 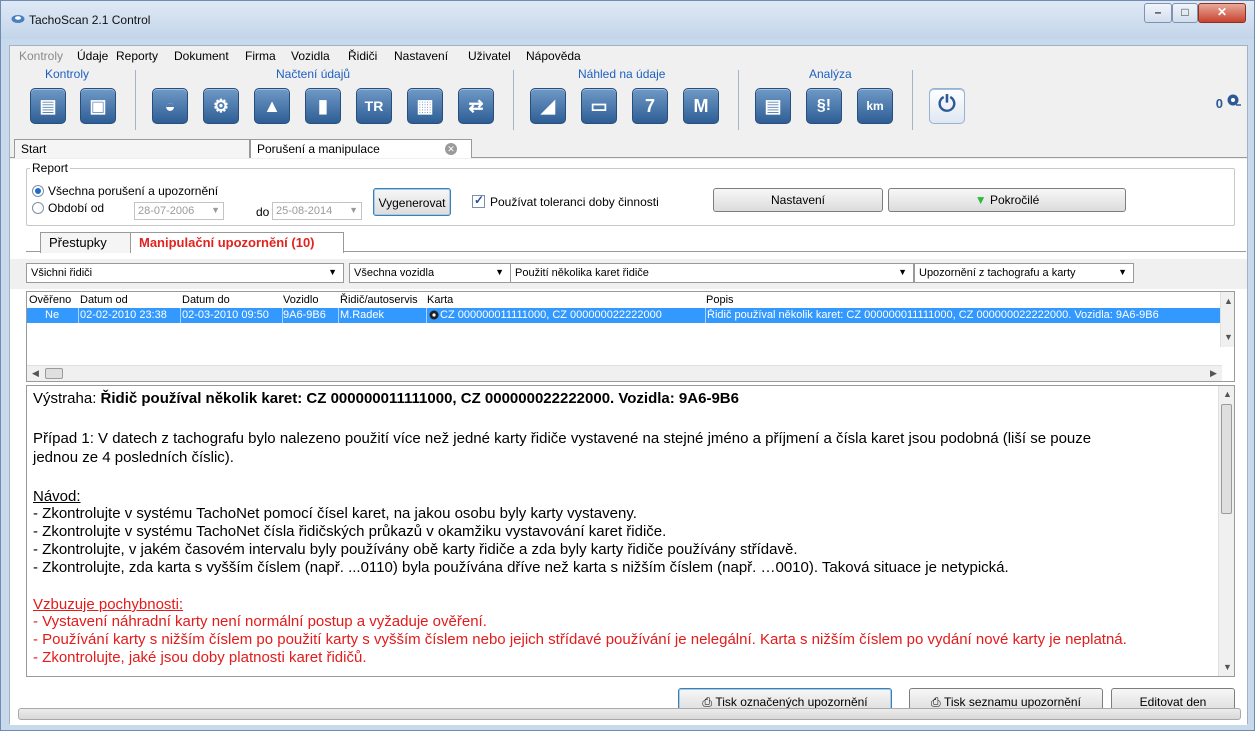 What do you see at coordinates (221, 106) in the screenshot?
I see `read-settings-button: ⚙` at bounding box center [221, 106].